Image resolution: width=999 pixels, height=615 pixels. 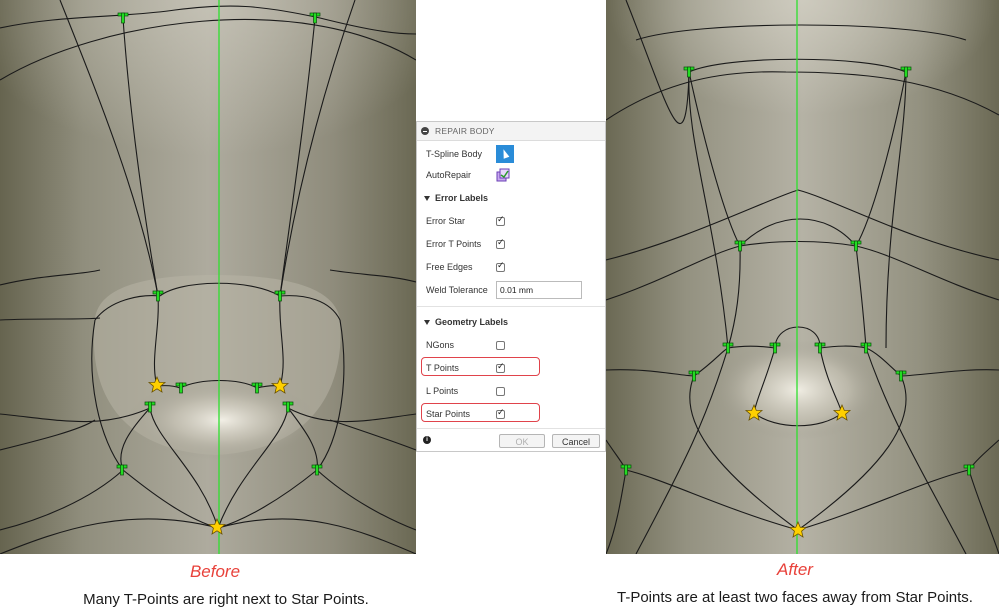 I want to click on error-labels-section: Error Labels, so click(x=456, y=198).